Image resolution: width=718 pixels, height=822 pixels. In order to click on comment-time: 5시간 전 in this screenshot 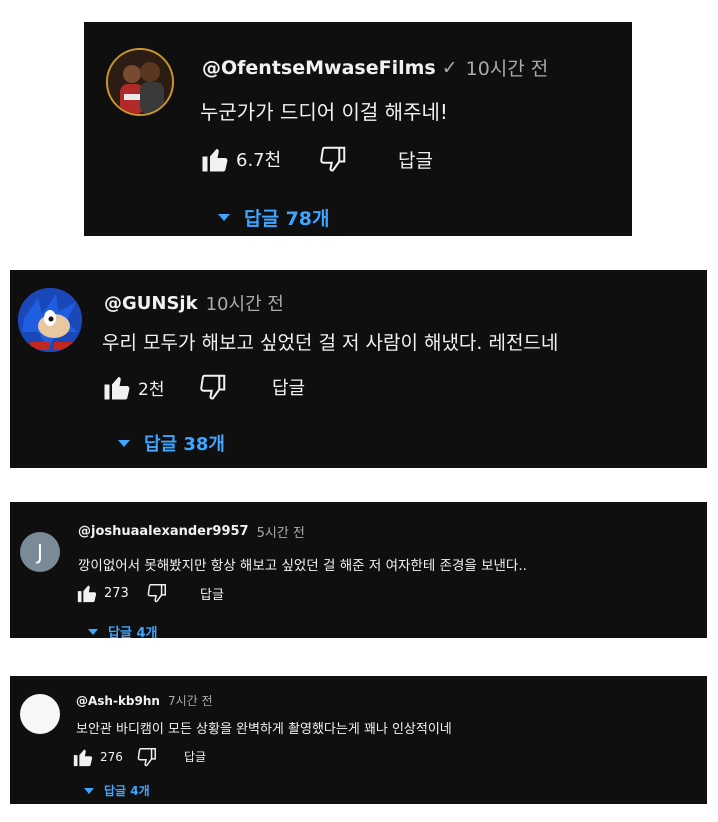, I will do `click(281, 531)`.